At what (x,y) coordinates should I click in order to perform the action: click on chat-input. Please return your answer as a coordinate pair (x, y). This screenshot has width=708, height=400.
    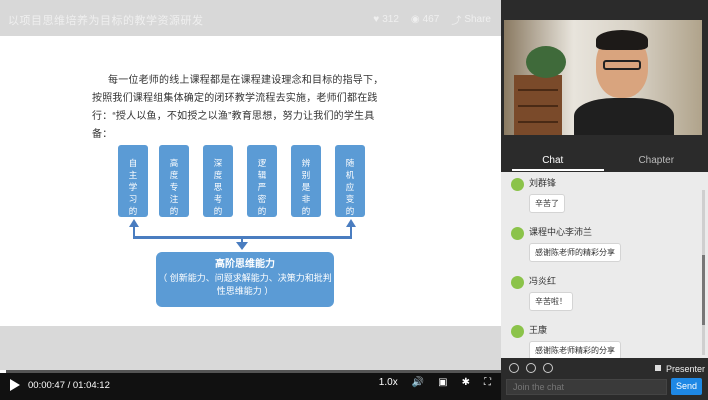
    Looking at the image, I should click on (586, 387).